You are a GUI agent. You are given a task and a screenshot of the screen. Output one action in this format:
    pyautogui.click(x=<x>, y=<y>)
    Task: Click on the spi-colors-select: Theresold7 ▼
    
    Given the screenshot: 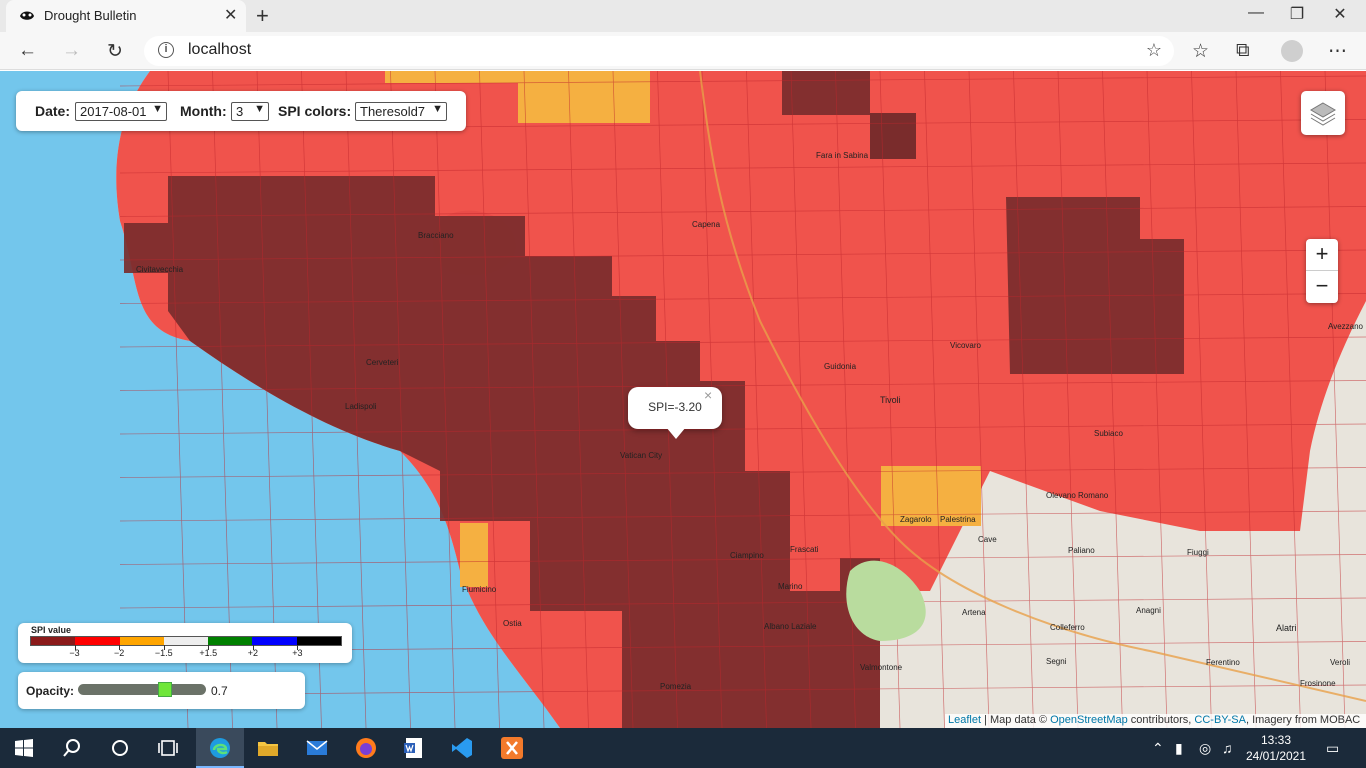 What is the action you would take?
    pyautogui.click(x=401, y=111)
    